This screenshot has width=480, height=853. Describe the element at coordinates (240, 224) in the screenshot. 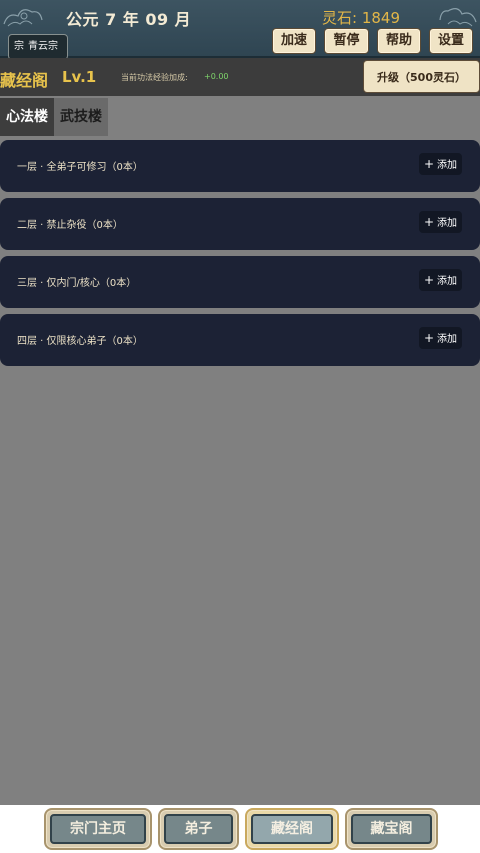

I see `floor-row-2: 二层 · 禁止杂役（0本） + 添加` at that location.